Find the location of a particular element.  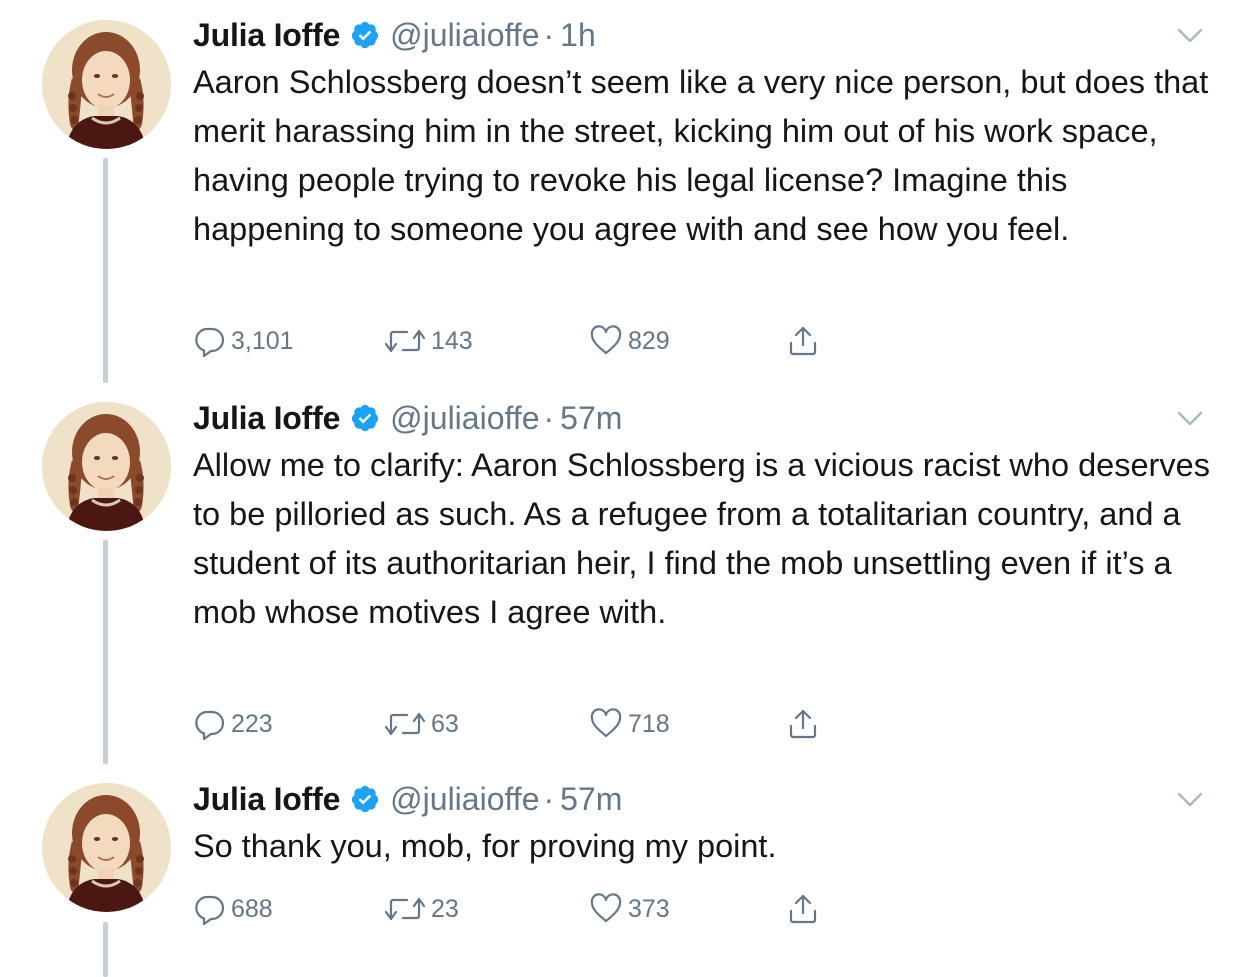

tweet-text: So thank you, mob, for proving my point. is located at coordinates (485, 846).